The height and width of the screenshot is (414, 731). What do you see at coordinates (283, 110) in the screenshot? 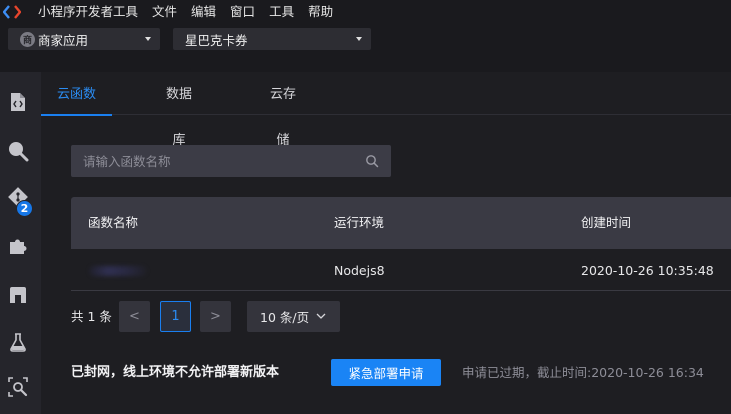
I see `tab-cloud-storage: 云存储` at bounding box center [283, 110].